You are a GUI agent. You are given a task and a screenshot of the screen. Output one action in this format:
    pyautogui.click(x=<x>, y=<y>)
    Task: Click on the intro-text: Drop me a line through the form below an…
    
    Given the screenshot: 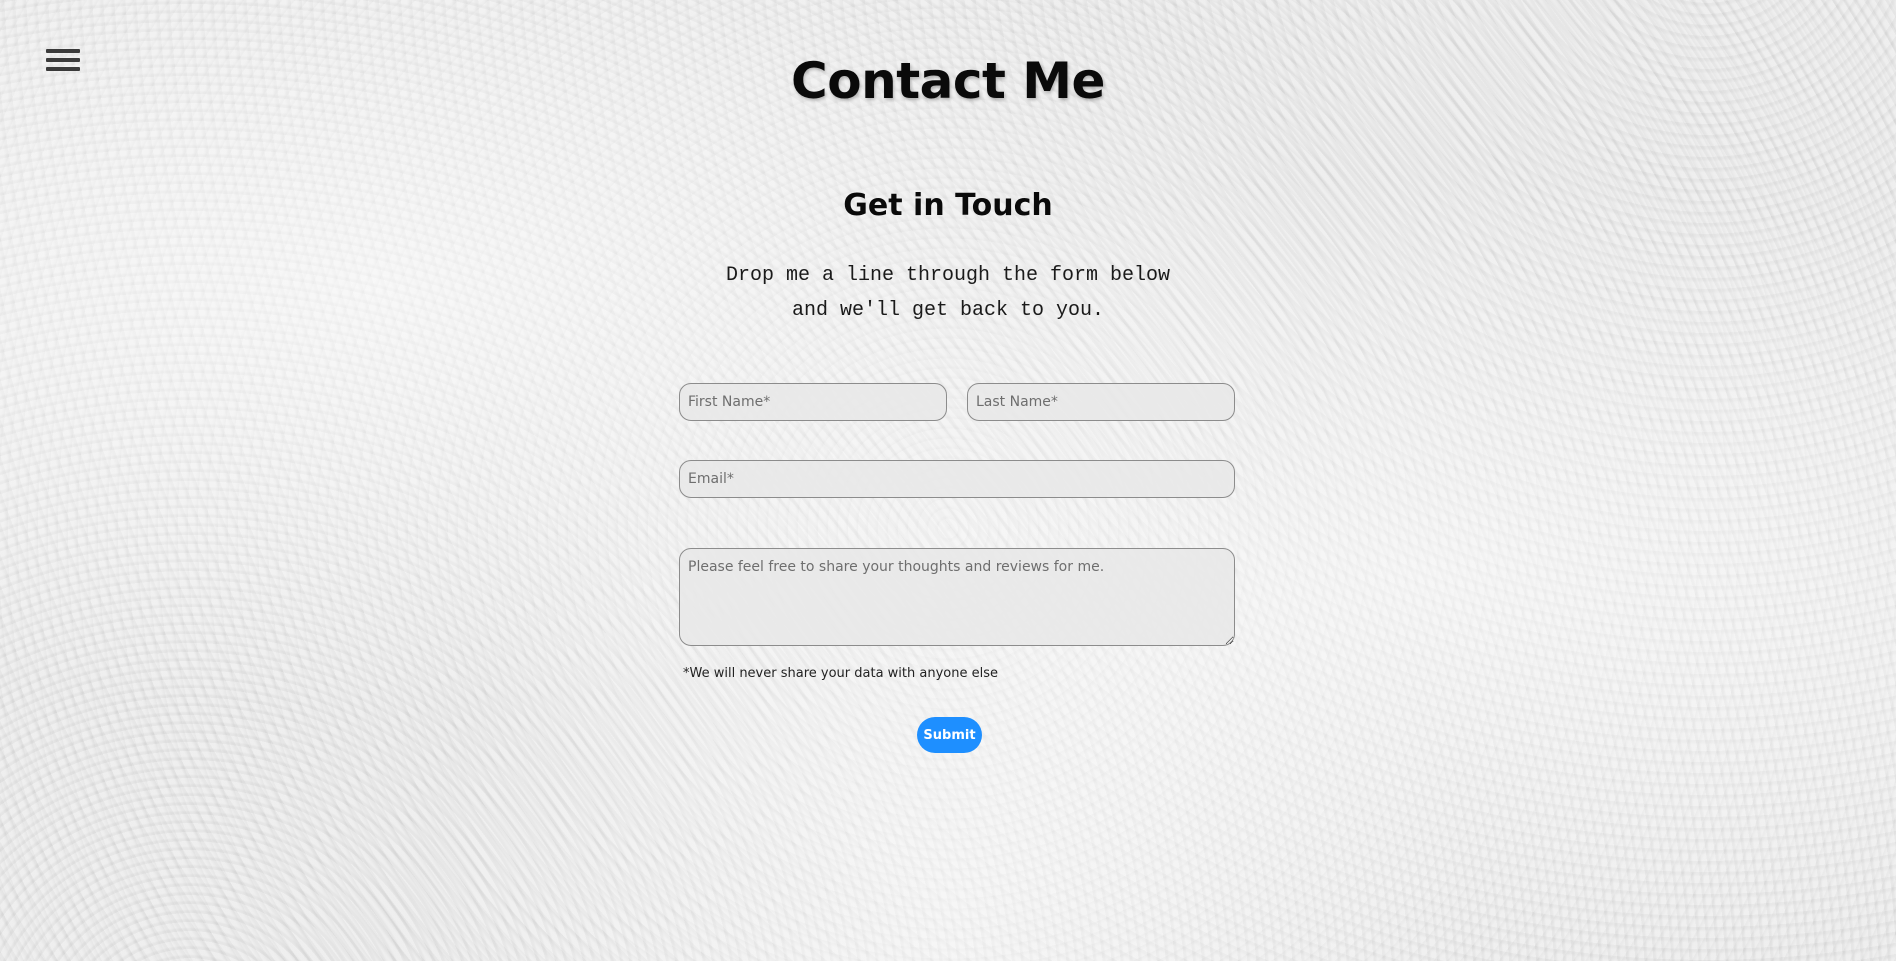 What is the action you would take?
    pyautogui.click(x=948, y=293)
    